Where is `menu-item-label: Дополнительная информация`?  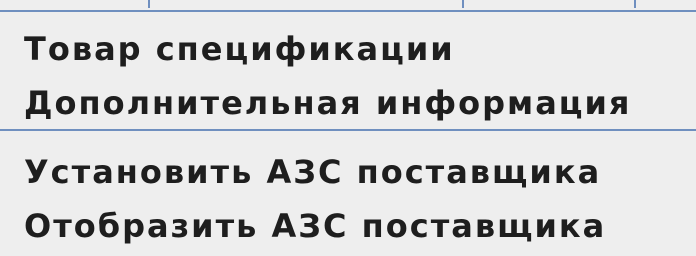
menu-item-label: Дополнительная информация is located at coordinates (328, 103).